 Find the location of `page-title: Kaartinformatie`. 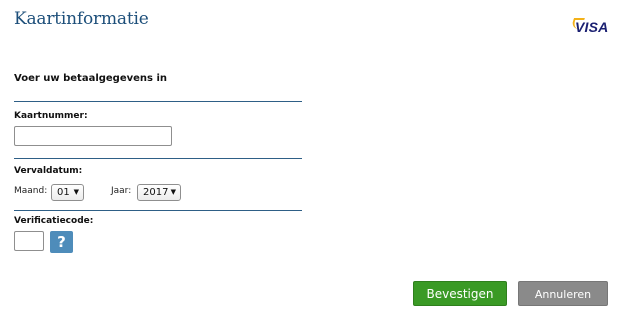

page-title: Kaartinformatie is located at coordinates (81, 19).